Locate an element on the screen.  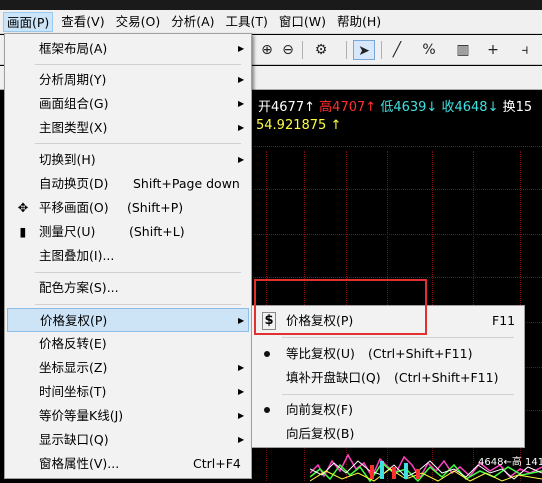
open-label: 开 is located at coordinates (265, 107).